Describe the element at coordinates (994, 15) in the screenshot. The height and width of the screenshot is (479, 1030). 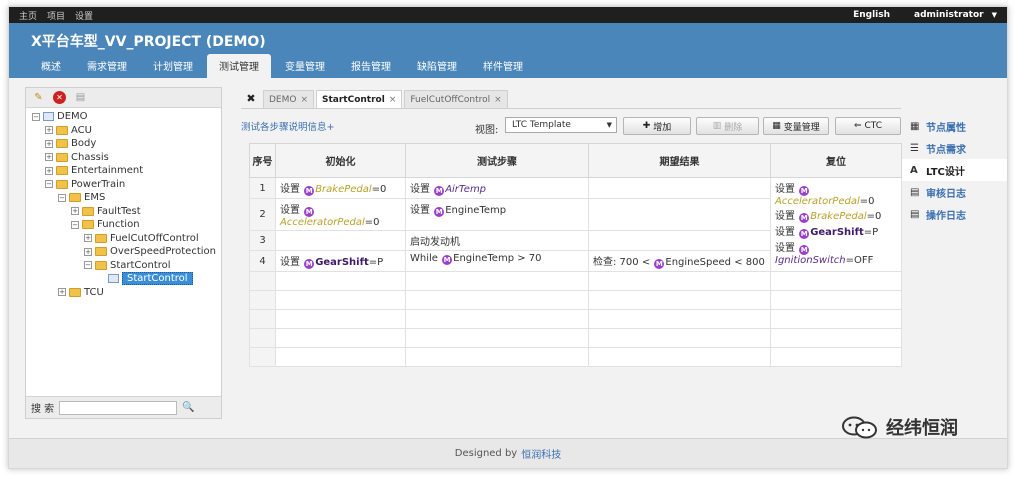
I see `caret-down-icon: ▼` at that location.